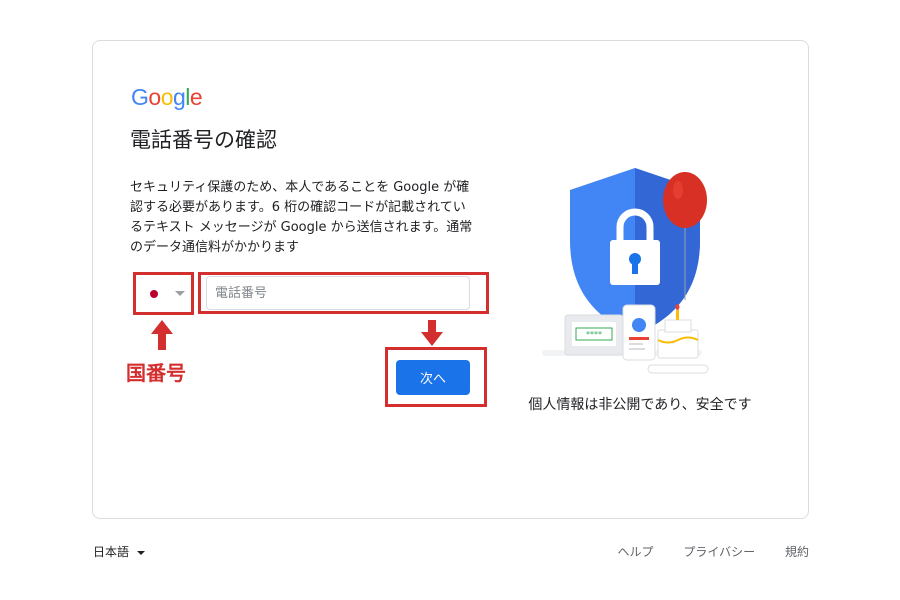 Image resolution: width=900 pixels, height=600 pixels. What do you see at coordinates (111, 552) in the screenshot?
I see `language-label: 日本語` at bounding box center [111, 552].